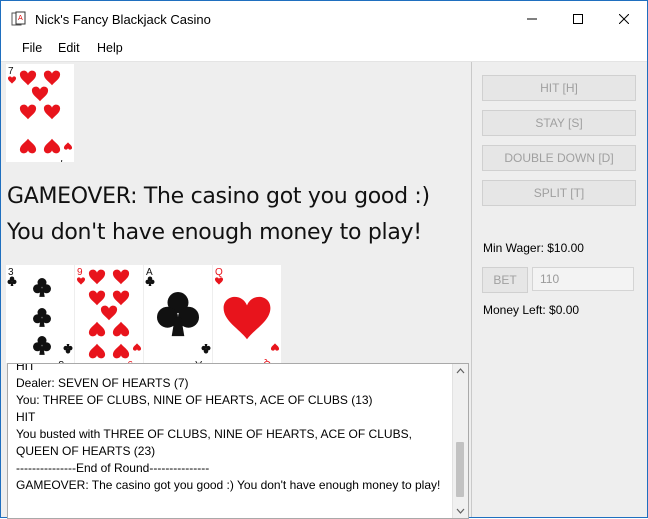 Image resolution: width=648 pixels, height=519 pixels. I want to click on double-down-button: DOUBLE DOWN [D], so click(559, 158).